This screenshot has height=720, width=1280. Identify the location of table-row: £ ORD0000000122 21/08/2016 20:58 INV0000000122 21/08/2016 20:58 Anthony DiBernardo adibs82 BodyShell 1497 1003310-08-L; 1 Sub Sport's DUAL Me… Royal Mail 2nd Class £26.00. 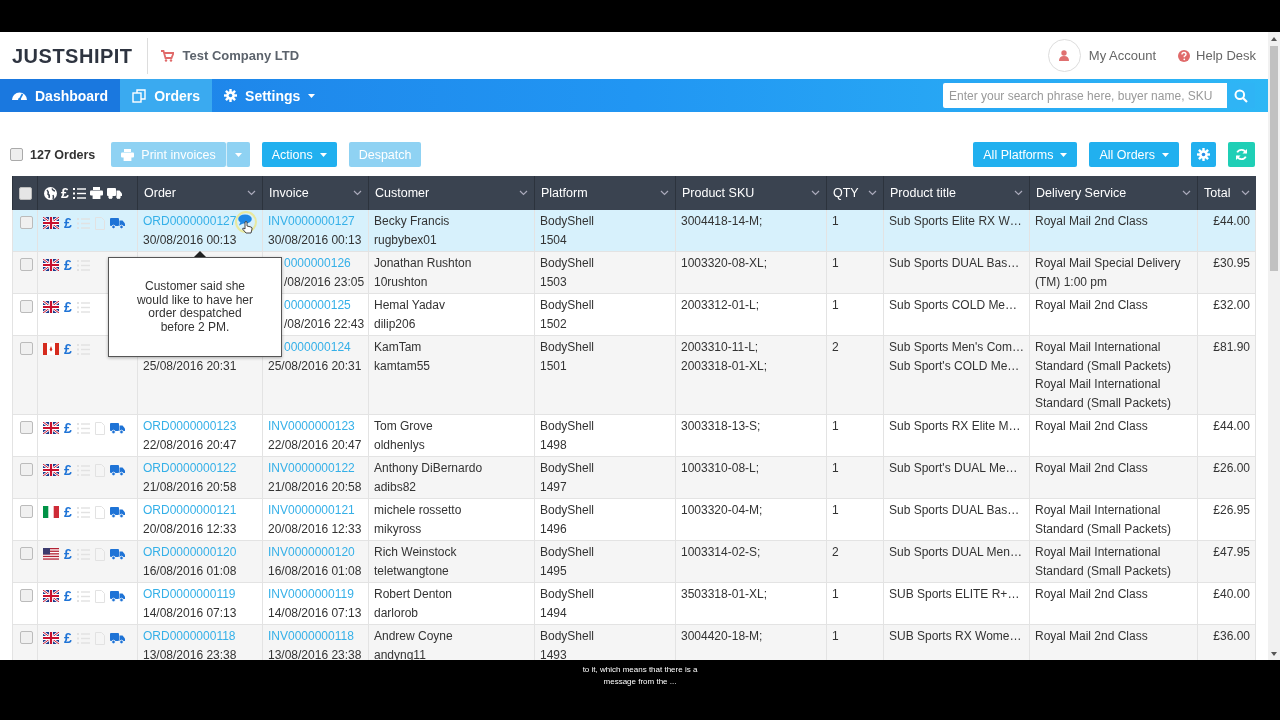
(634, 477).